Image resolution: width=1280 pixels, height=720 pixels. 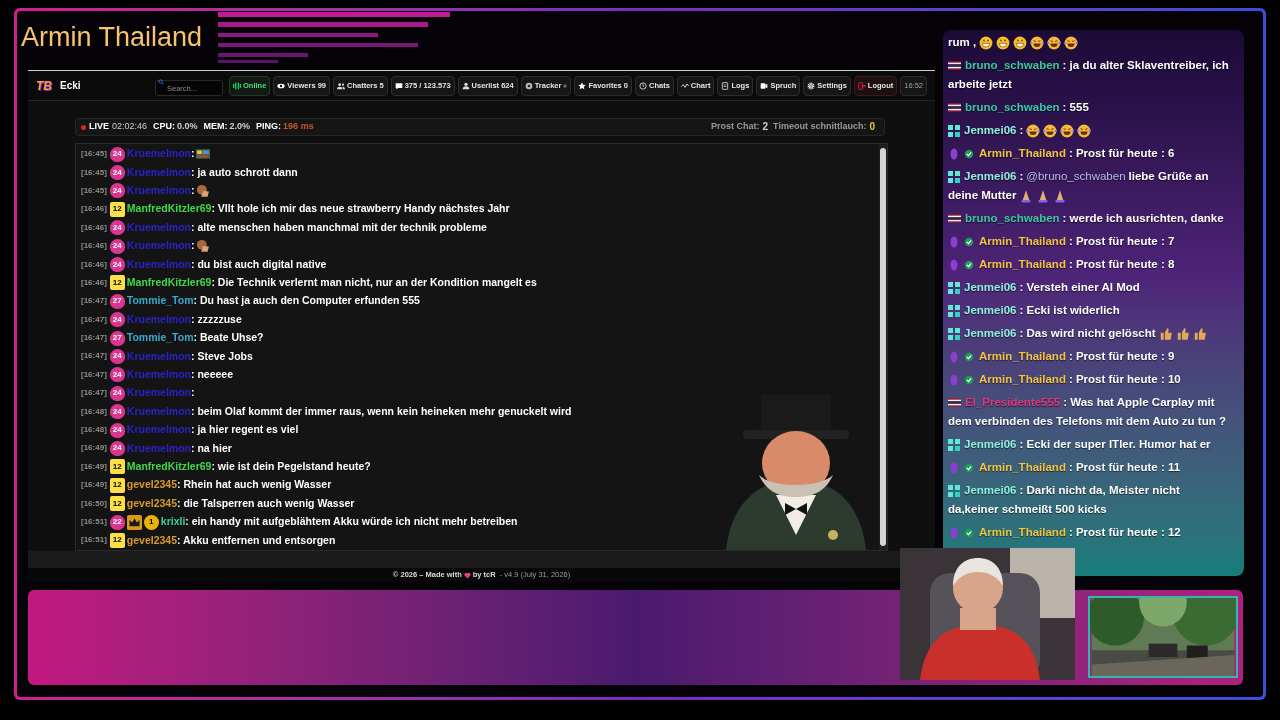 I want to click on message-text: : Vllt hole ich mir das neue strawberry Handy nächstes Jahr, so click(x=360, y=209).